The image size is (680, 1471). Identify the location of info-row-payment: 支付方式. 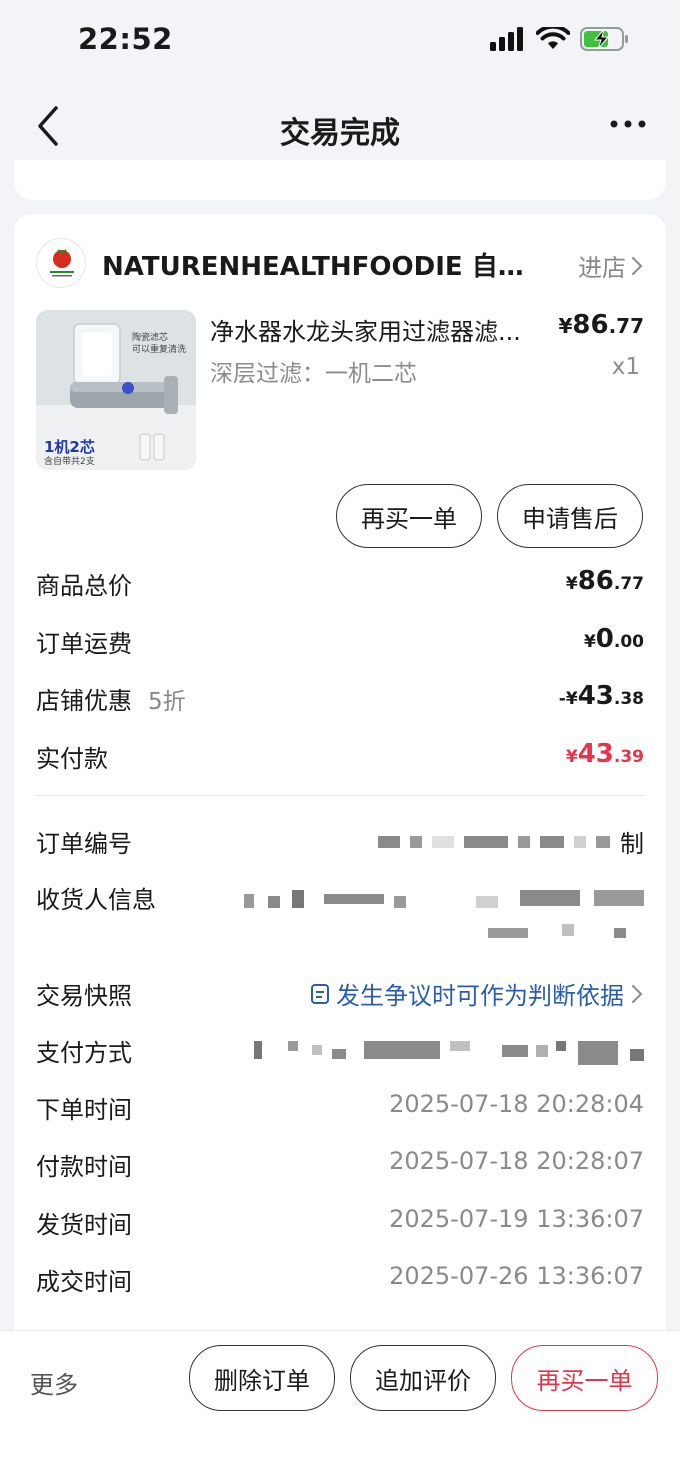
(340, 1051).